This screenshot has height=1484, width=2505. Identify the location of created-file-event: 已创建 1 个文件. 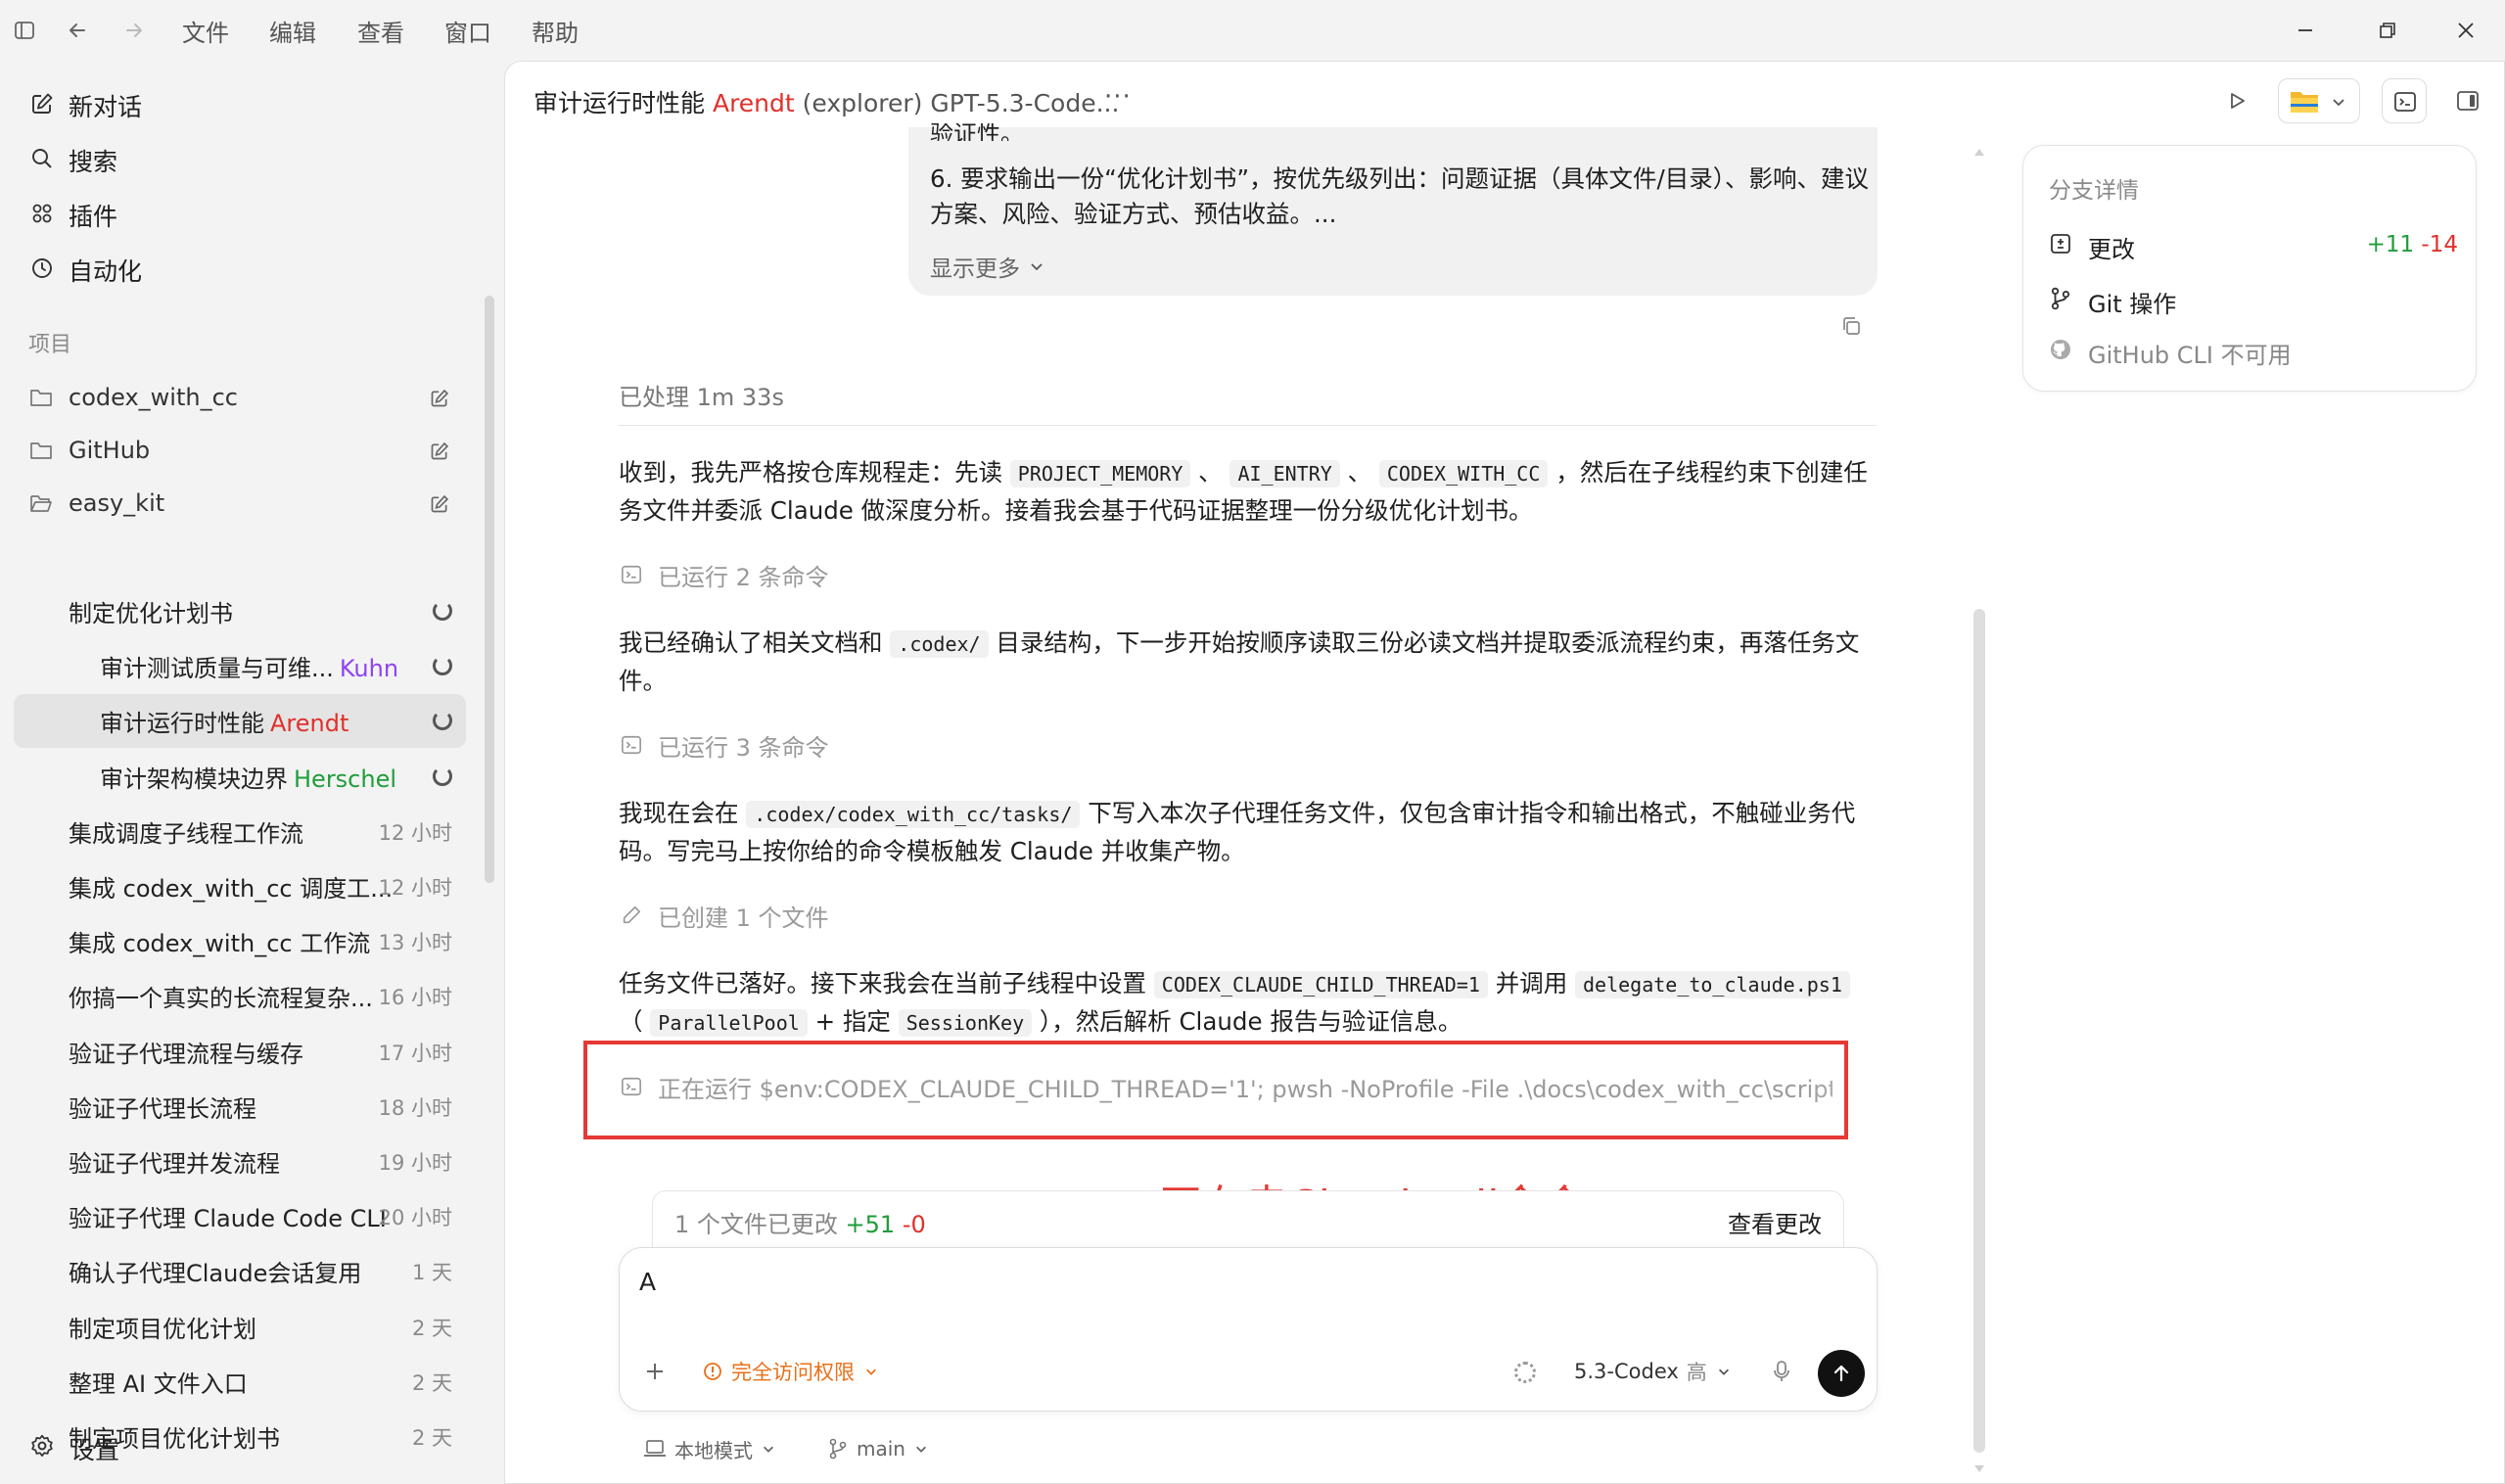
(724, 915).